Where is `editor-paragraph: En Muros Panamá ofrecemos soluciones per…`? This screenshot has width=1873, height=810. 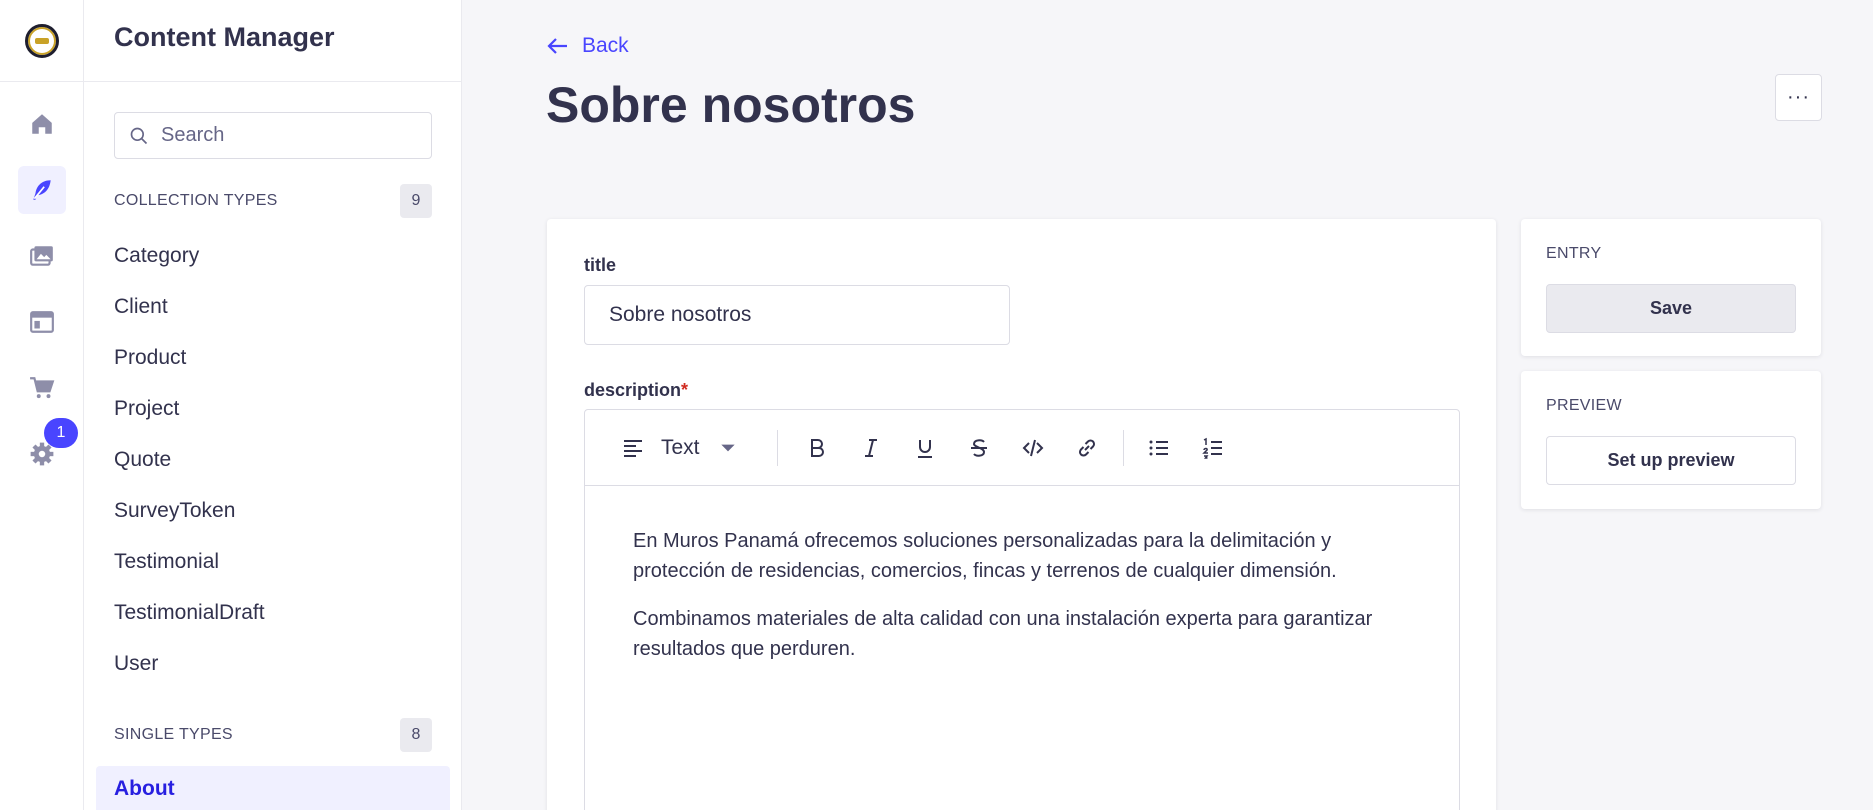
editor-paragraph: En Muros Panamá ofrecemos soluciones per… is located at coordinates (985, 556).